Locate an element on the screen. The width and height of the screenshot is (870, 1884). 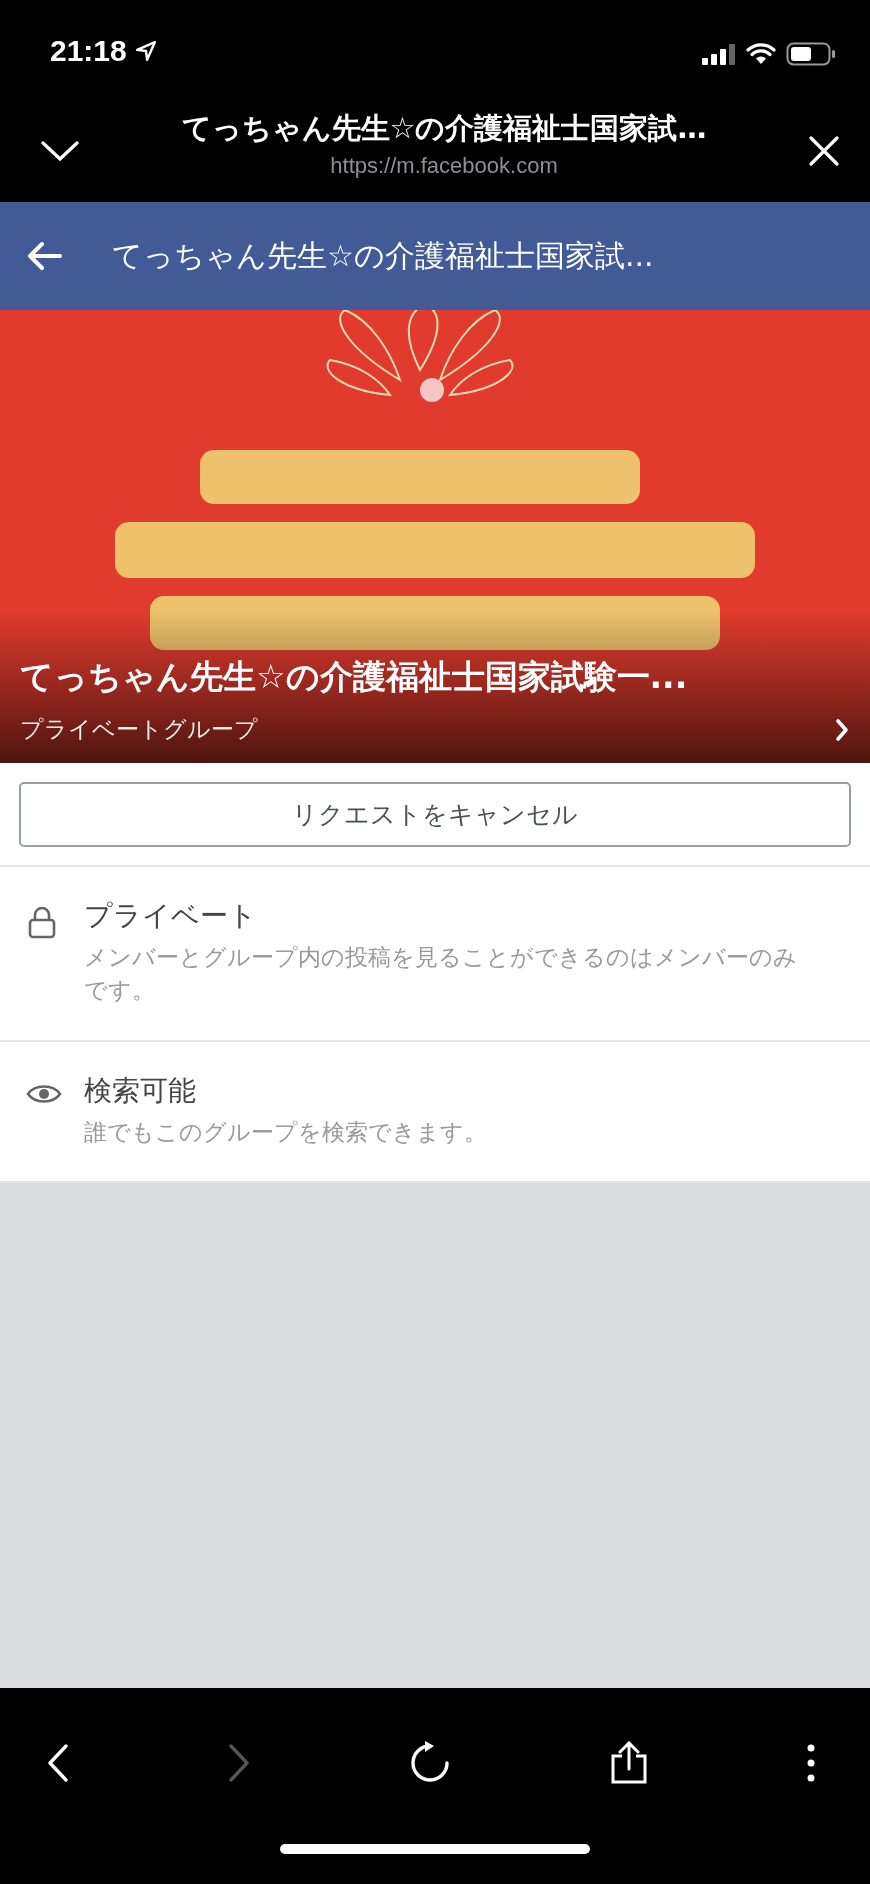
back-arrow-icon is located at coordinates (44, 256).